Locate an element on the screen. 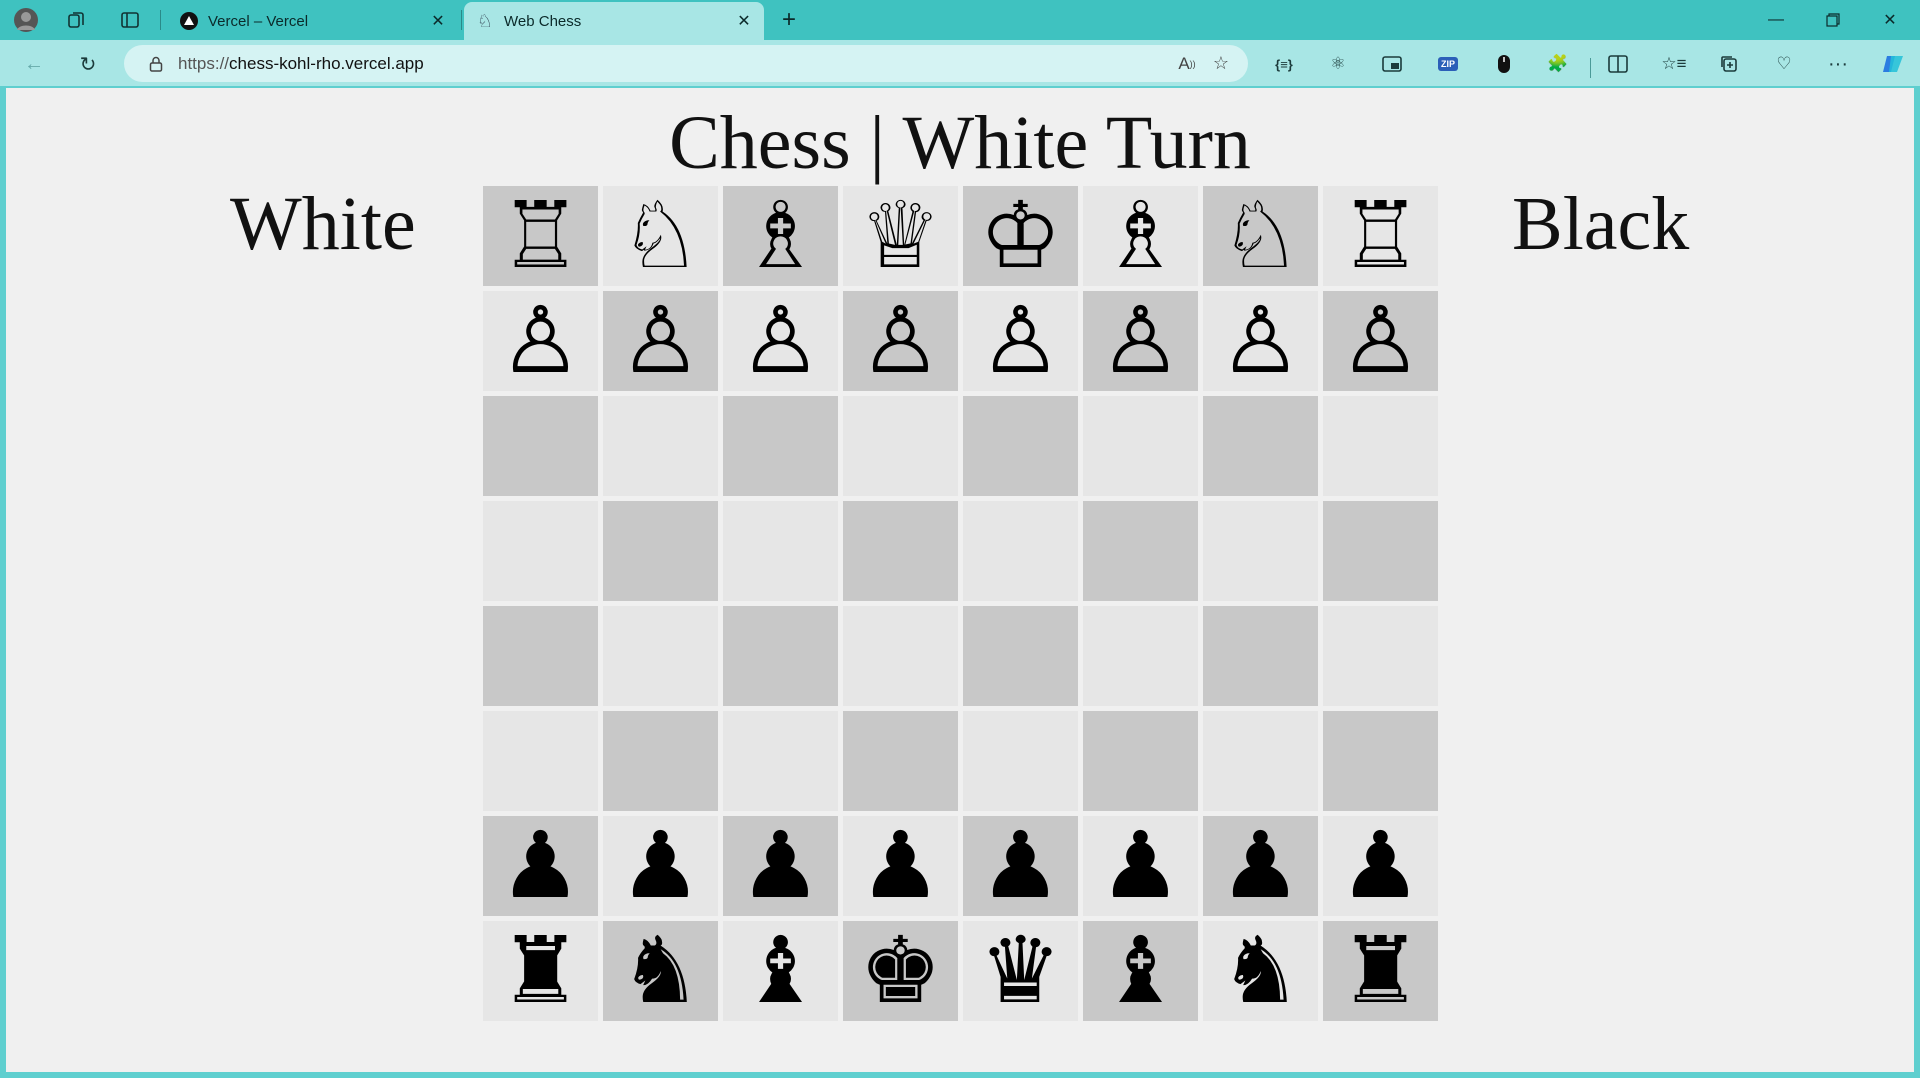 Image resolution: width=1920 pixels, height=1078 pixels. json-extension-icon: {≡} is located at coordinates (1284, 64).